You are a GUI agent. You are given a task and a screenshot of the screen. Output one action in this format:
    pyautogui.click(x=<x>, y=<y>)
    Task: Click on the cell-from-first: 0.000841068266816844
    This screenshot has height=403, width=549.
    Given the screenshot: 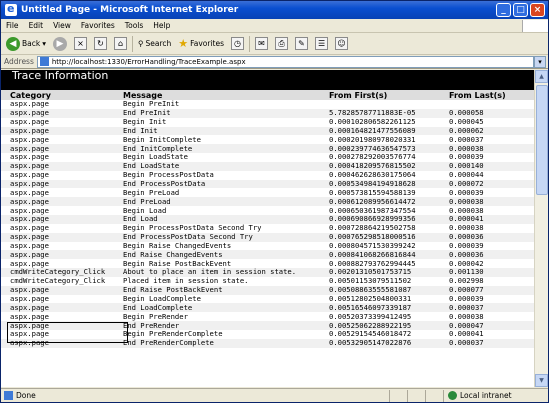 What is the action you would take?
    pyautogui.click(x=389, y=255)
    